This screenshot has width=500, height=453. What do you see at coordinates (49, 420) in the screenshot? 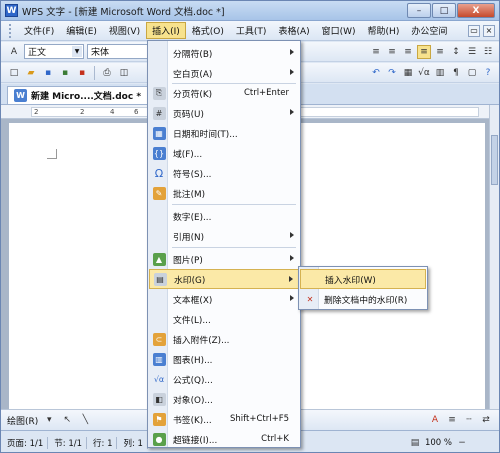
I see `chevron-down-icon: ▾` at bounding box center [49, 420].